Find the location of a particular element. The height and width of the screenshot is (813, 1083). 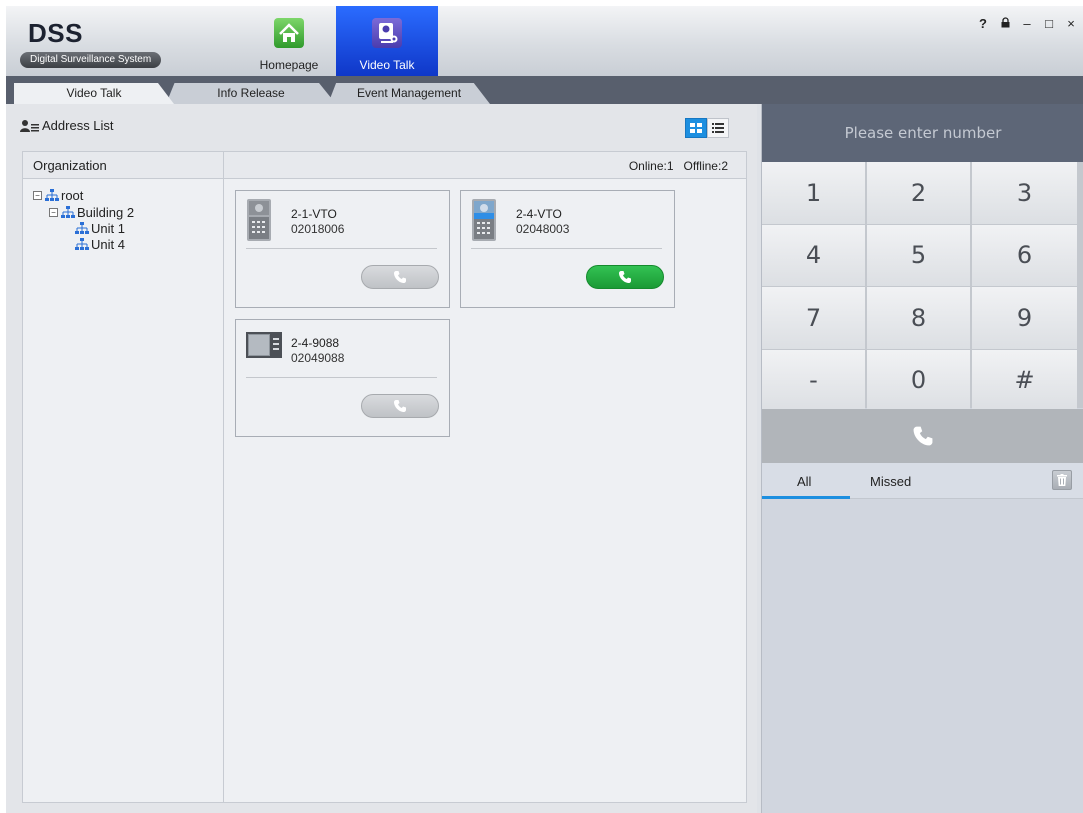

app-logo: DSS Digital Surveillance System is located at coordinates (105, 43).